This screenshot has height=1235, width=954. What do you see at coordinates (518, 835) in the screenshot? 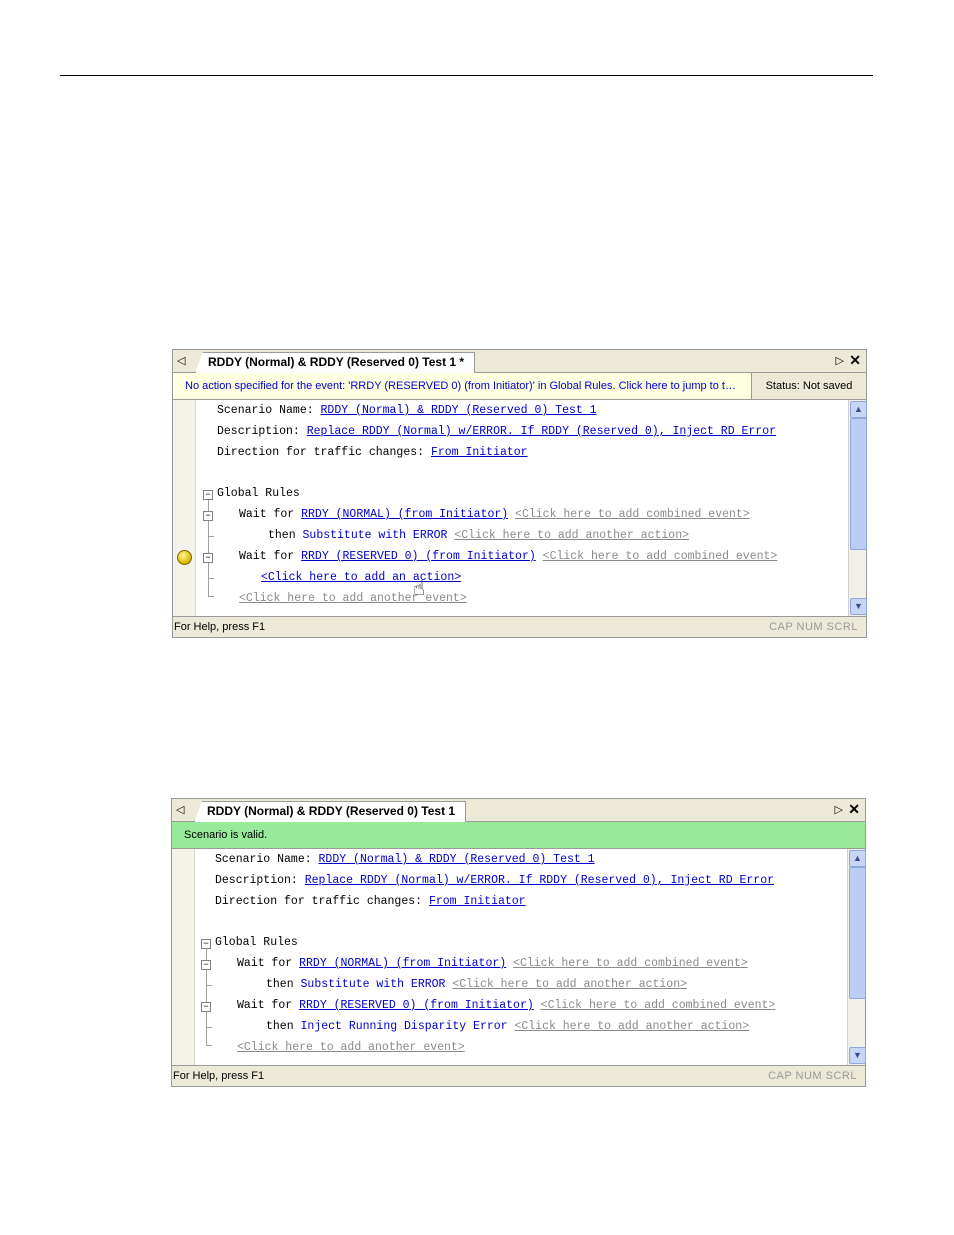
I see `validation-message-bar: Scenario is valid.` at bounding box center [518, 835].